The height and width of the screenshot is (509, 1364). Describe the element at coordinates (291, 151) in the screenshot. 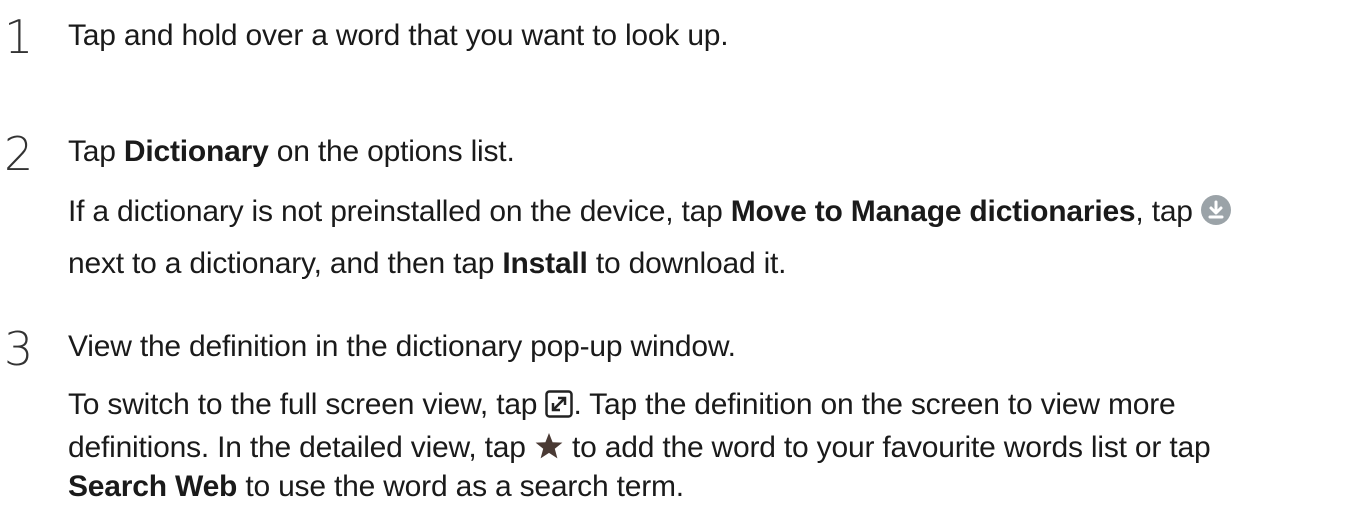

I see `step-2-instruction: Tap Dictionary on the options list.` at that location.